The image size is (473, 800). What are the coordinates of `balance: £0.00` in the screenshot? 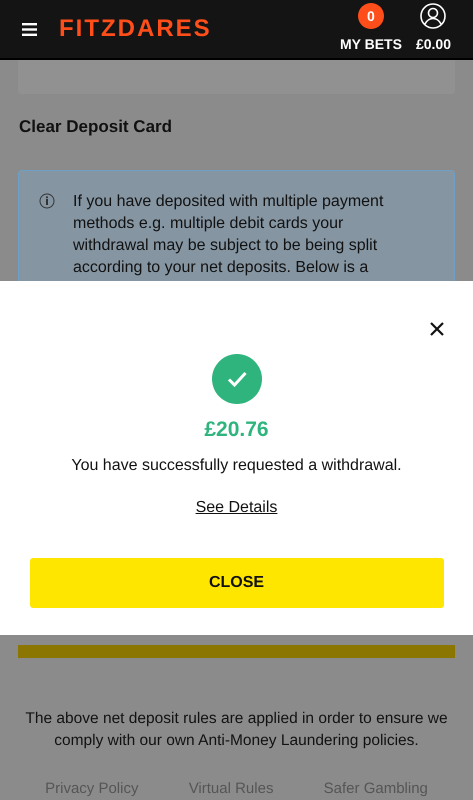 It's located at (433, 44).